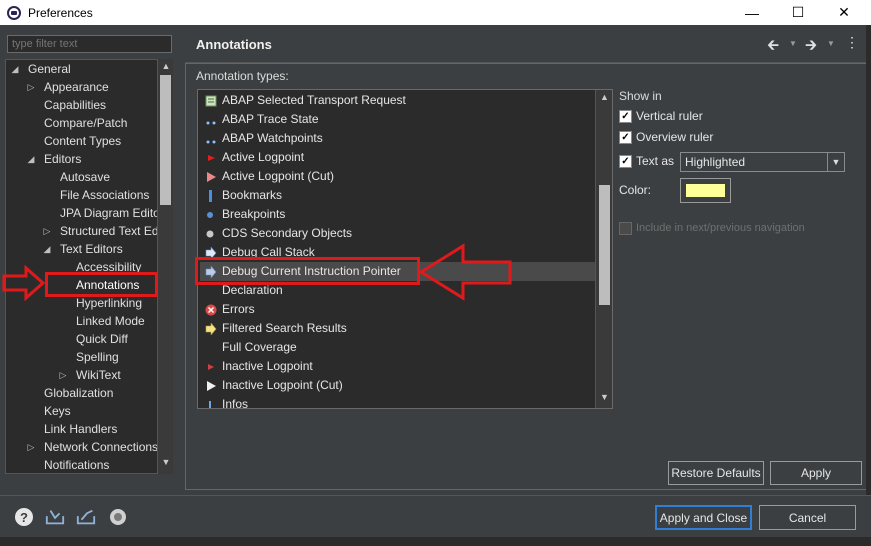  Describe the element at coordinates (89, 429) in the screenshot. I see `tree-item: Link Handlers` at that location.